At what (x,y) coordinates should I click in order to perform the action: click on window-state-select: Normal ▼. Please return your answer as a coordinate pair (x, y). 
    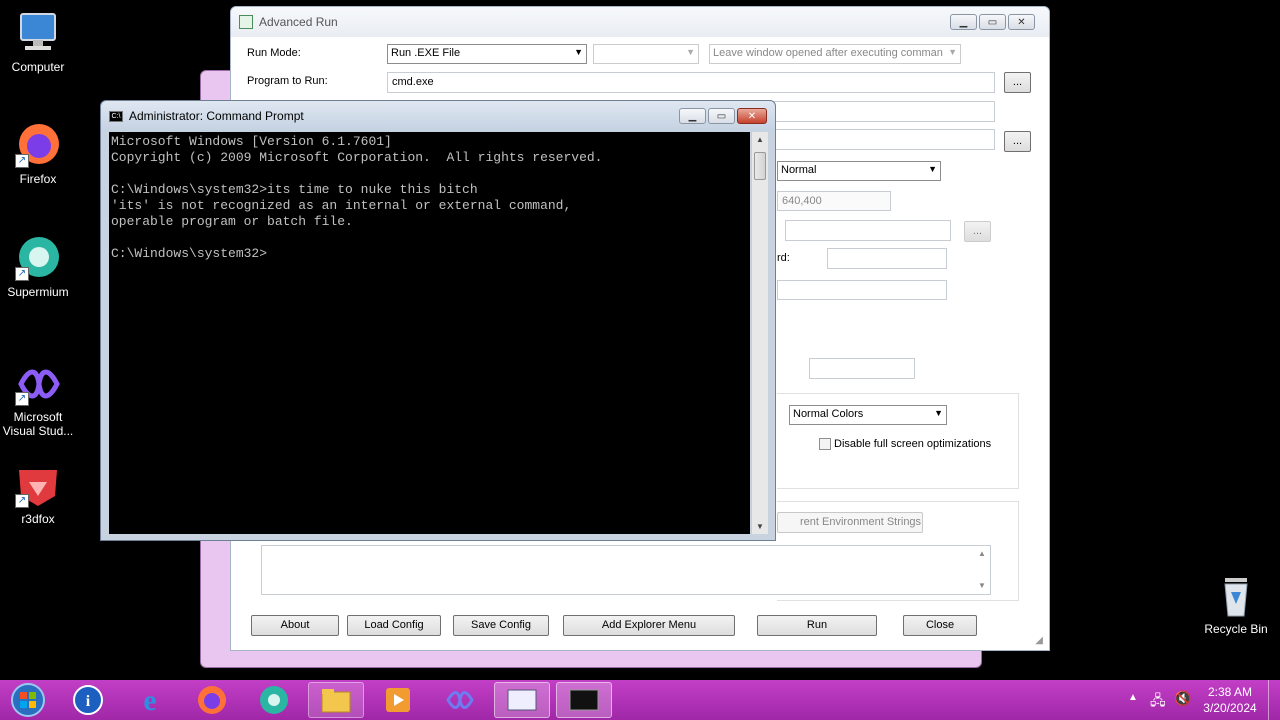
    Looking at the image, I should click on (859, 171).